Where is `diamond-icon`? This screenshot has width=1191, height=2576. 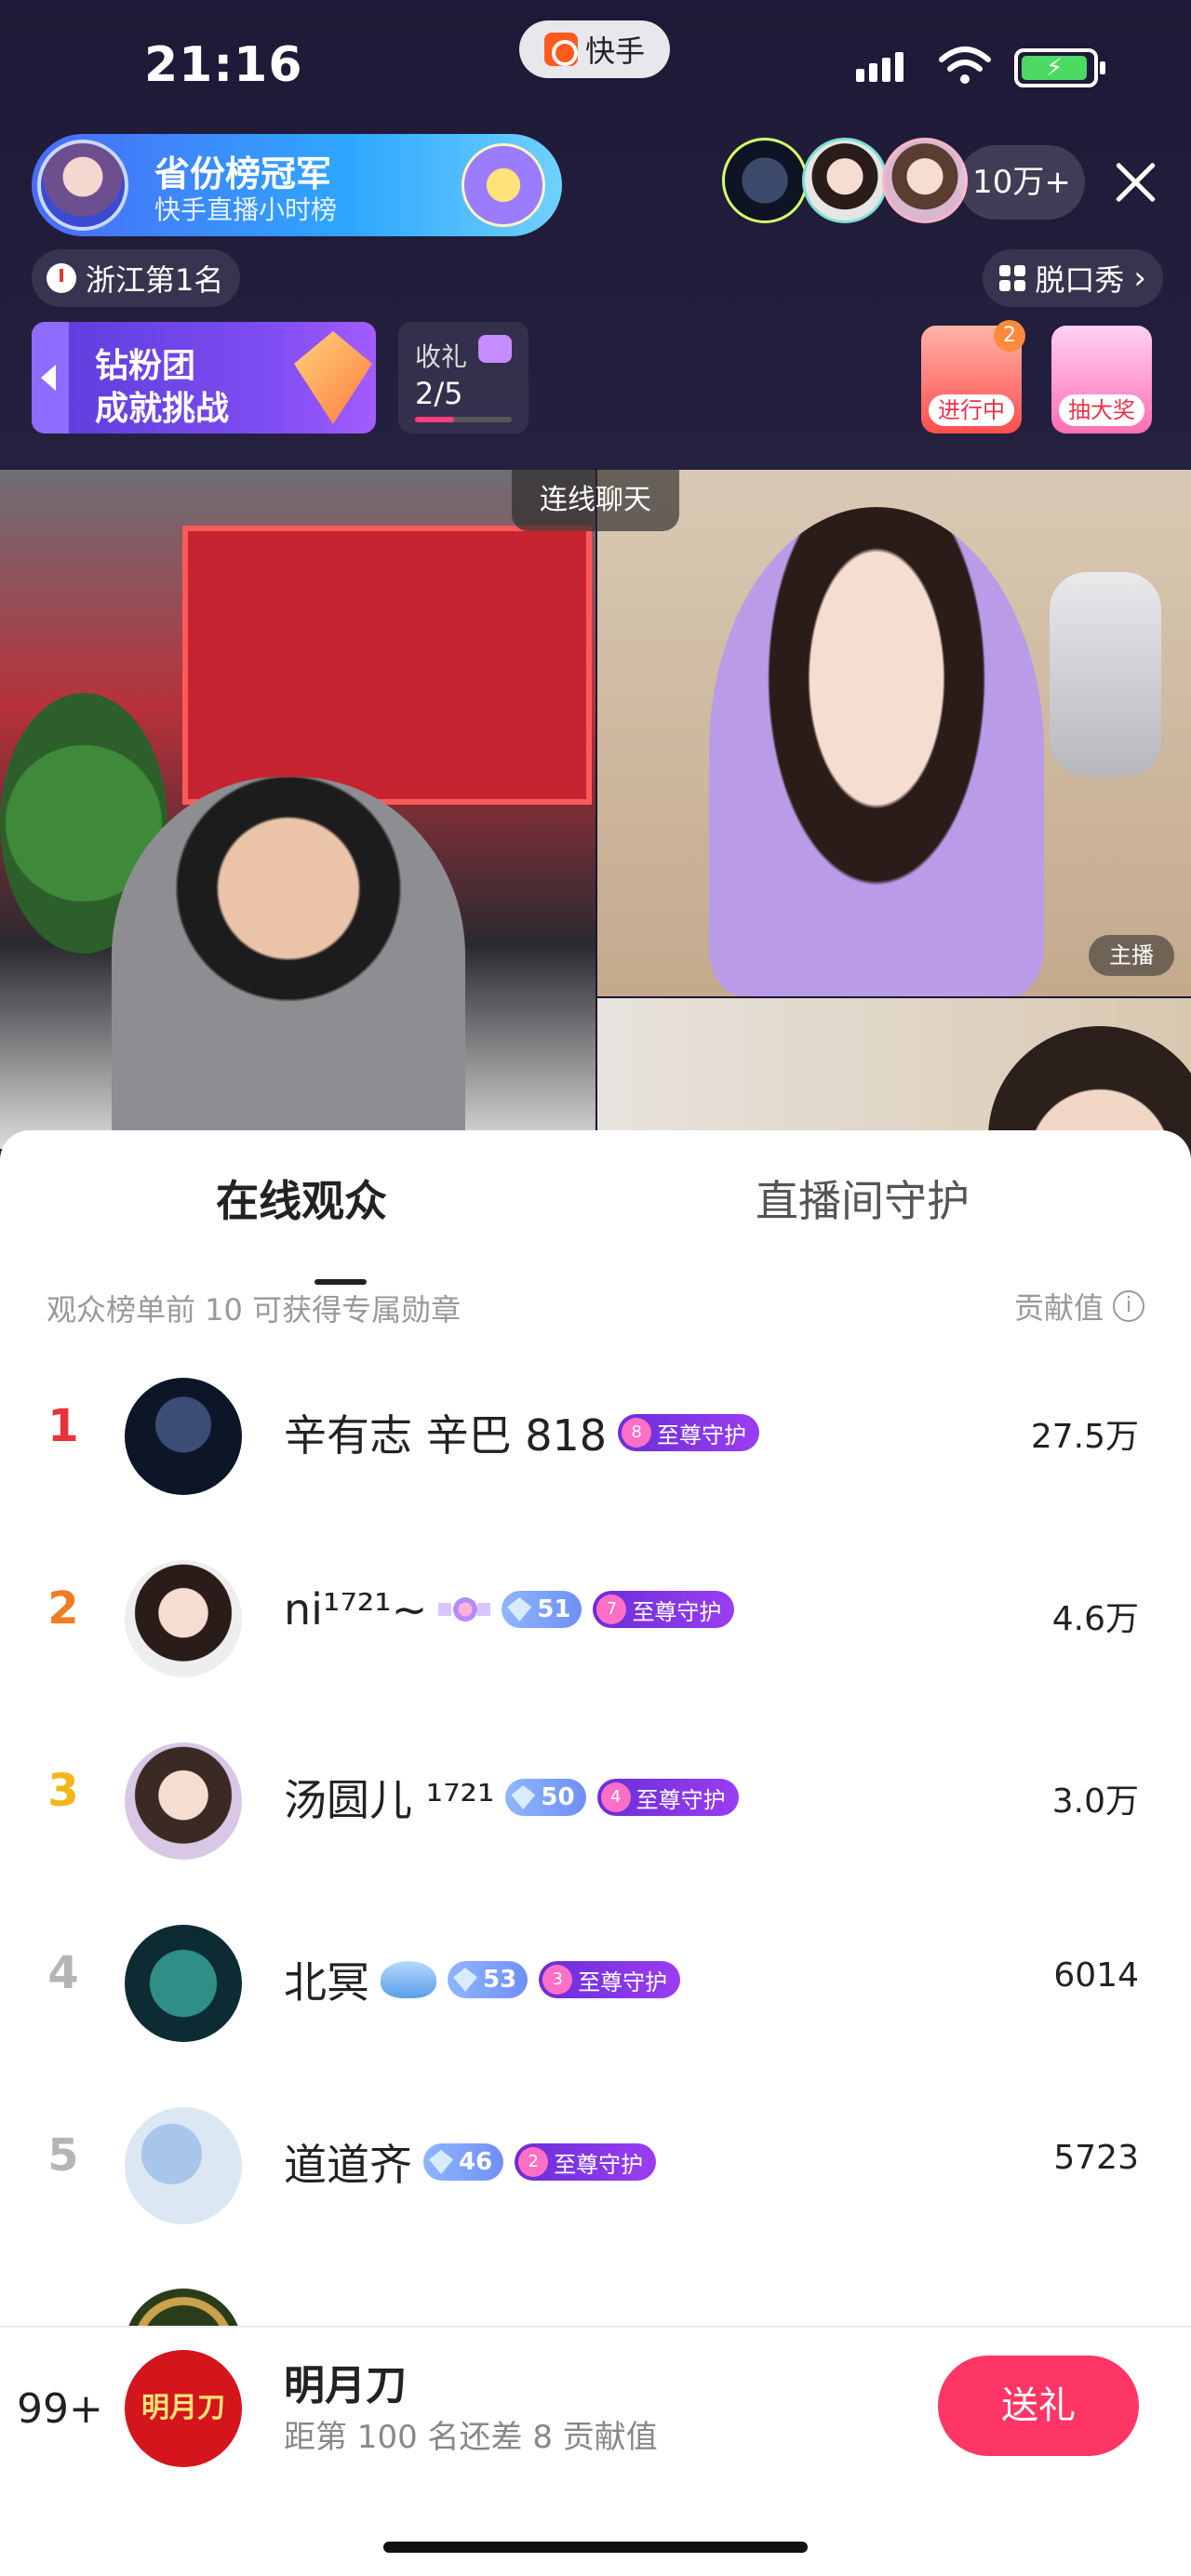
diamond-icon is located at coordinates (333, 377).